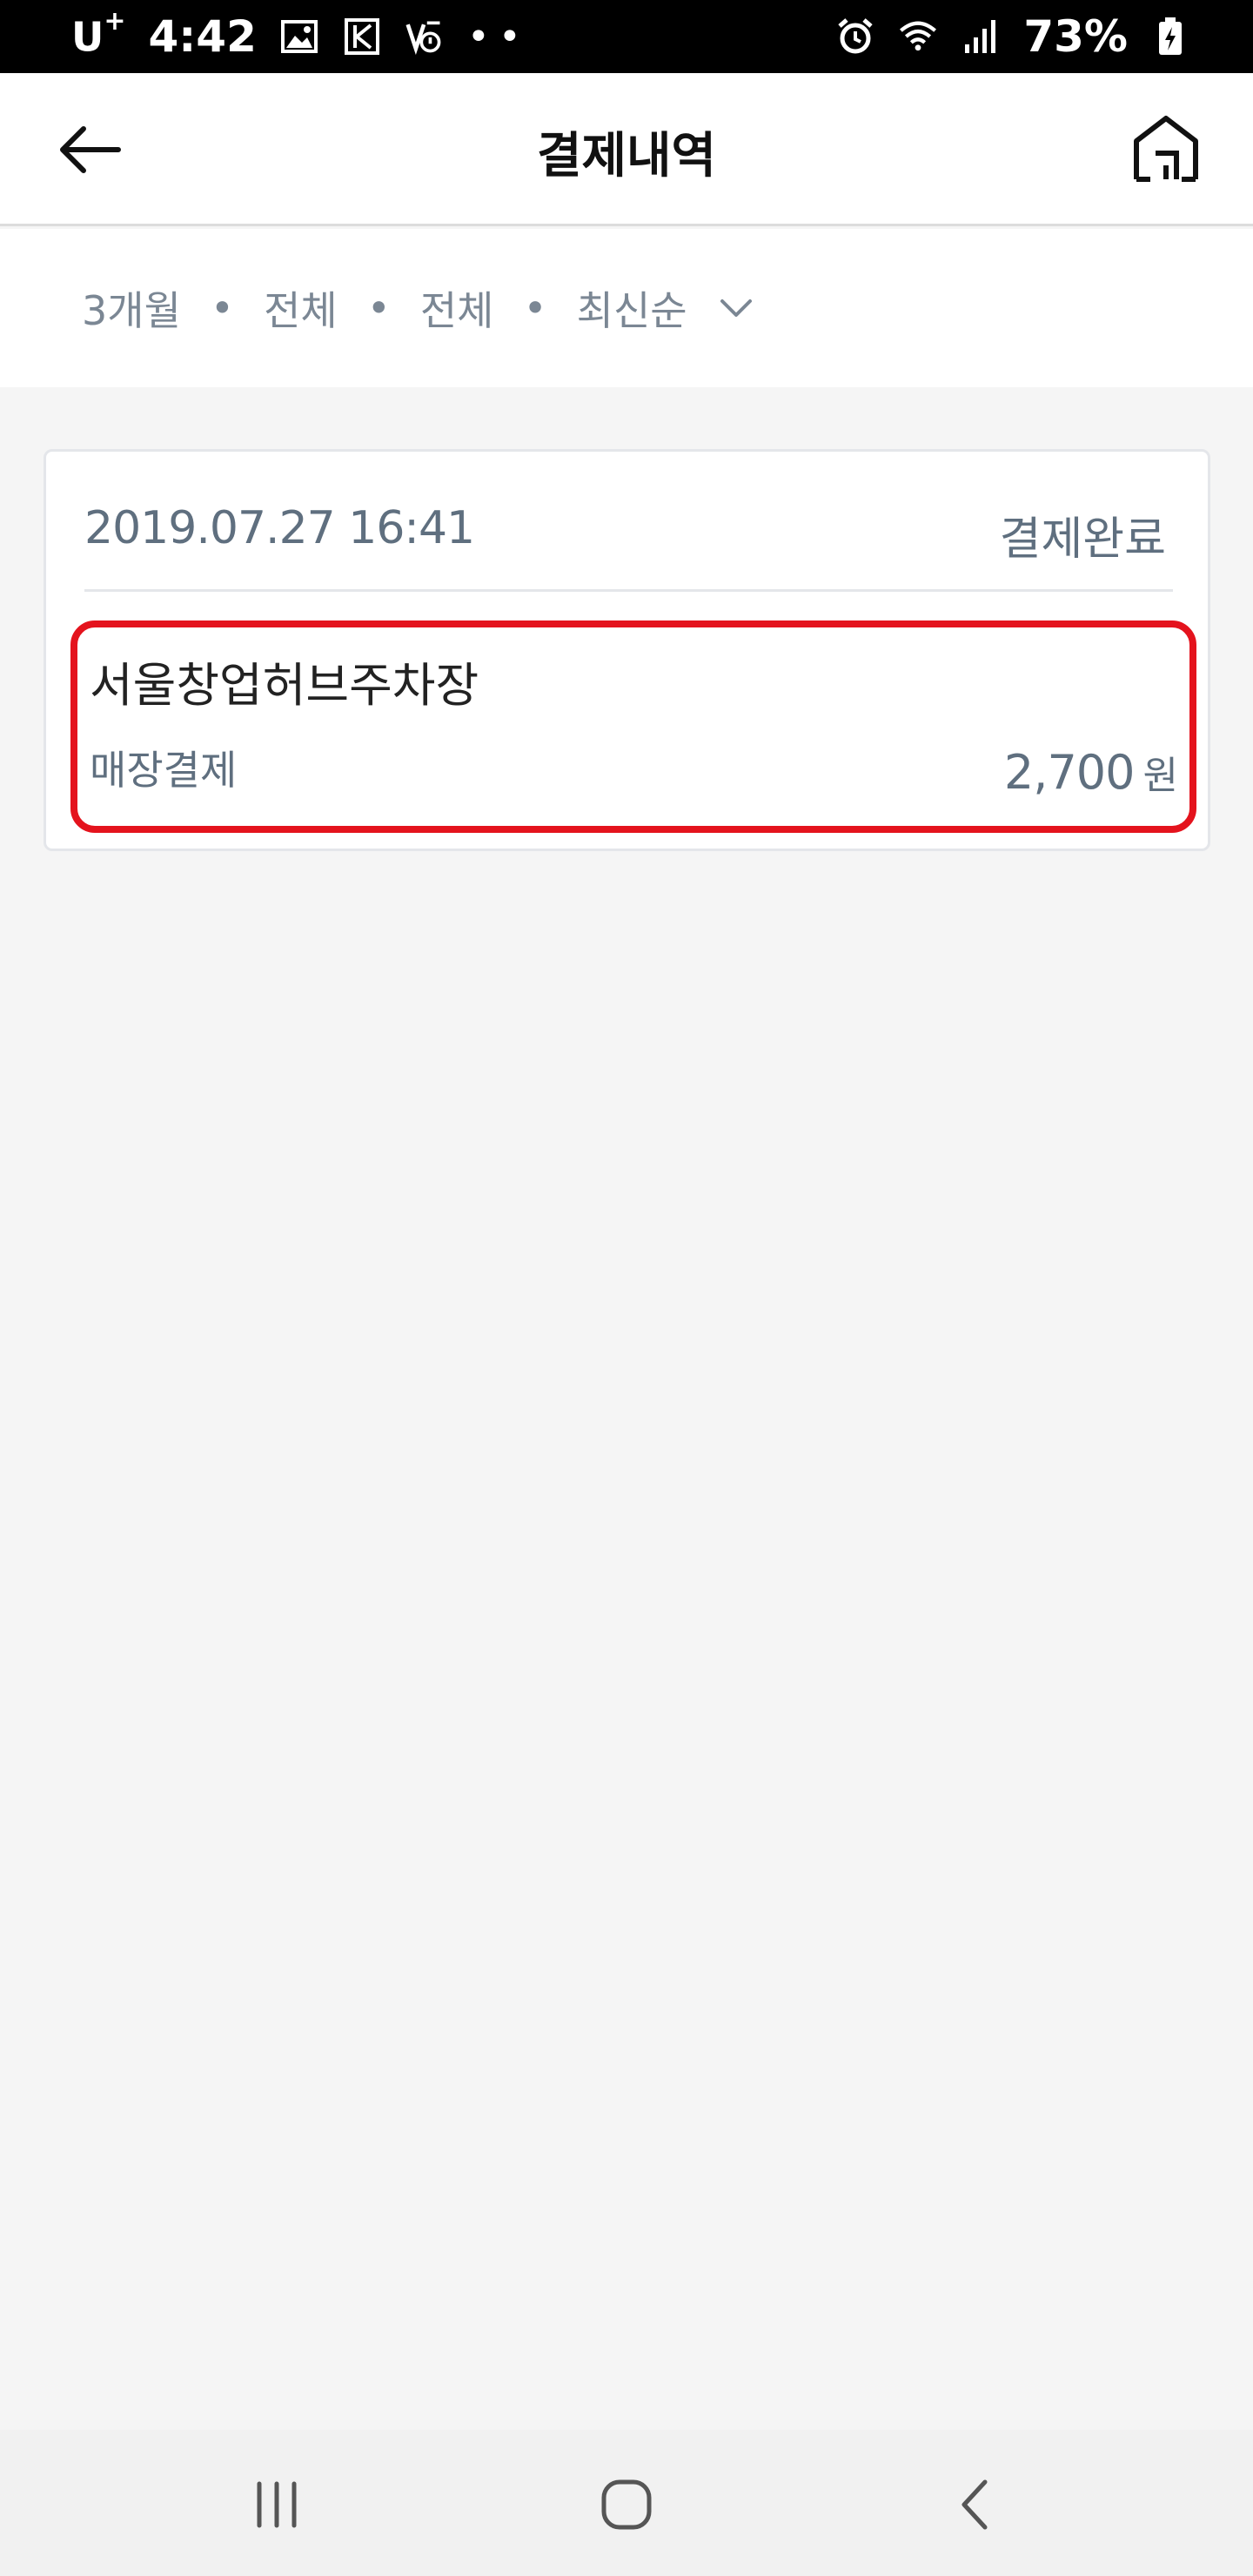 The height and width of the screenshot is (2576, 1253). I want to click on back-chevron-icon, so click(975, 2504).